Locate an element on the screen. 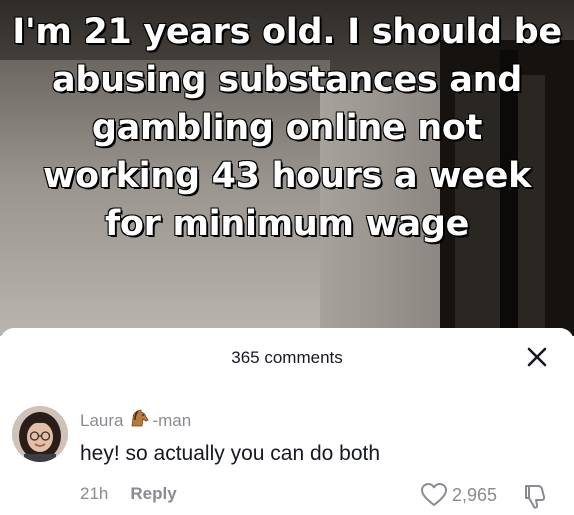 The height and width of the screenshot is (515, 574). like-button: 2,965 is located at coordinates (458, 495).